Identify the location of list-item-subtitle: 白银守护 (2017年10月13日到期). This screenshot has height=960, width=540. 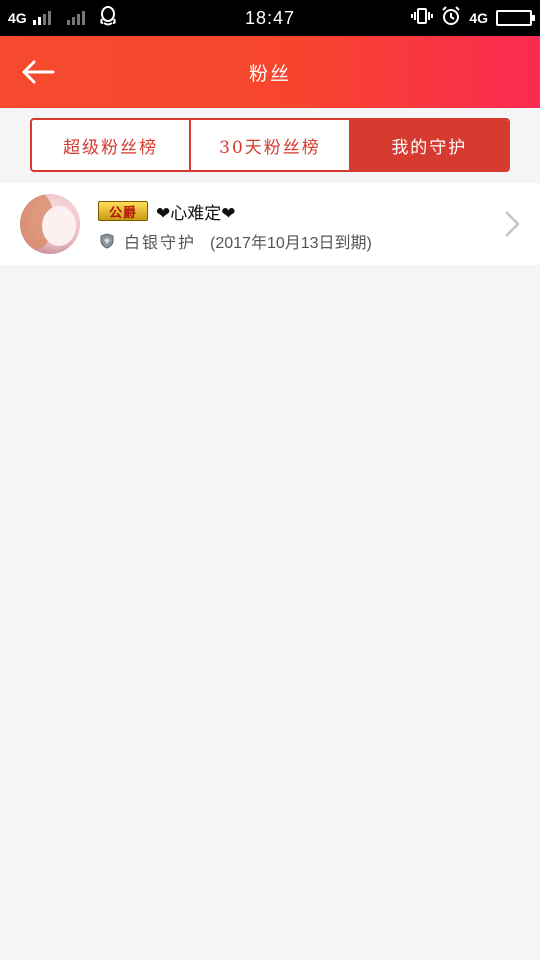
(235, 241).